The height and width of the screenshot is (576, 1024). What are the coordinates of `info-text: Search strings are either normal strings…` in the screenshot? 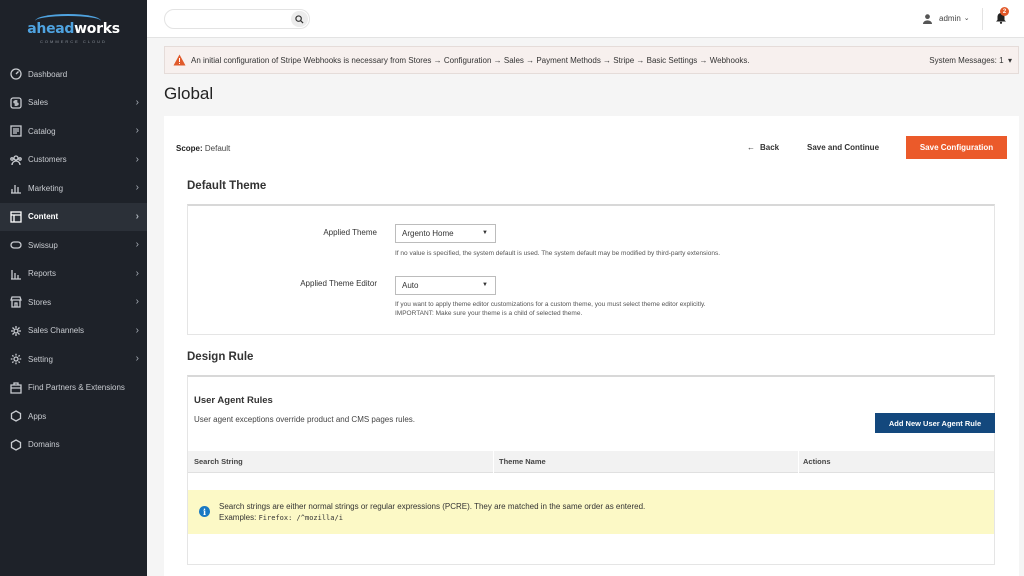 It's located at (432, 512).